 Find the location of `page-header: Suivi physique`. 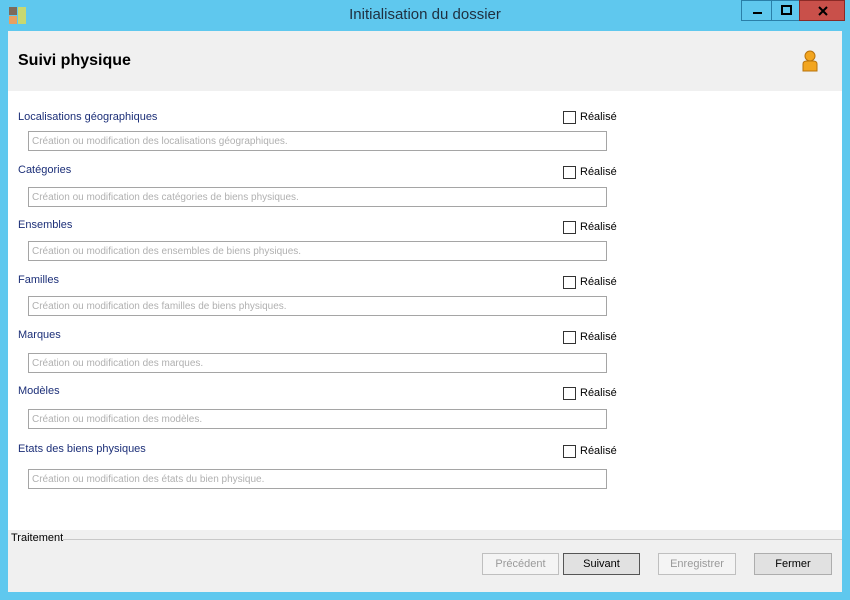

page-header: Suivi physique is located at coordinates (425, 61).